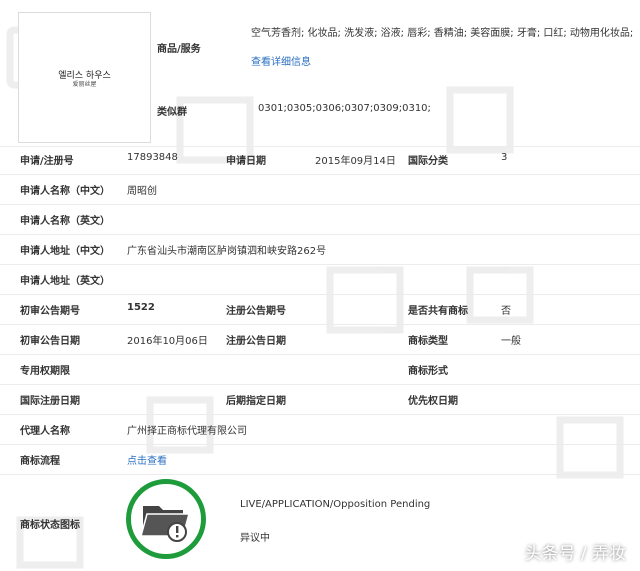  I want to click on trademark-text-chinese: 爱丽丝屋, so click(84, 84).